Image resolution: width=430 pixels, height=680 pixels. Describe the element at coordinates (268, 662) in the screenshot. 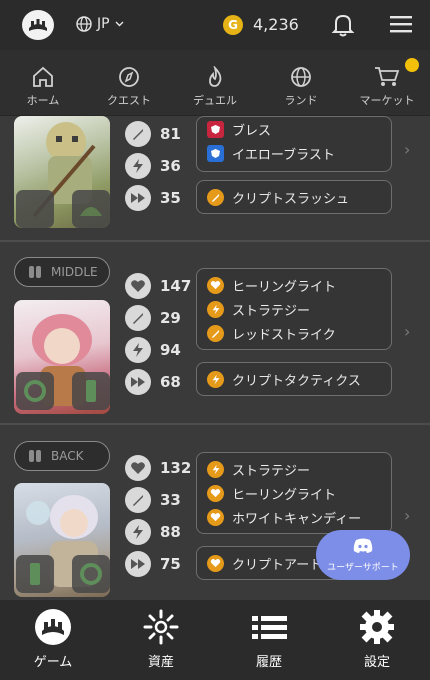

I see `bottom-nav-label: 履歴` at that location.